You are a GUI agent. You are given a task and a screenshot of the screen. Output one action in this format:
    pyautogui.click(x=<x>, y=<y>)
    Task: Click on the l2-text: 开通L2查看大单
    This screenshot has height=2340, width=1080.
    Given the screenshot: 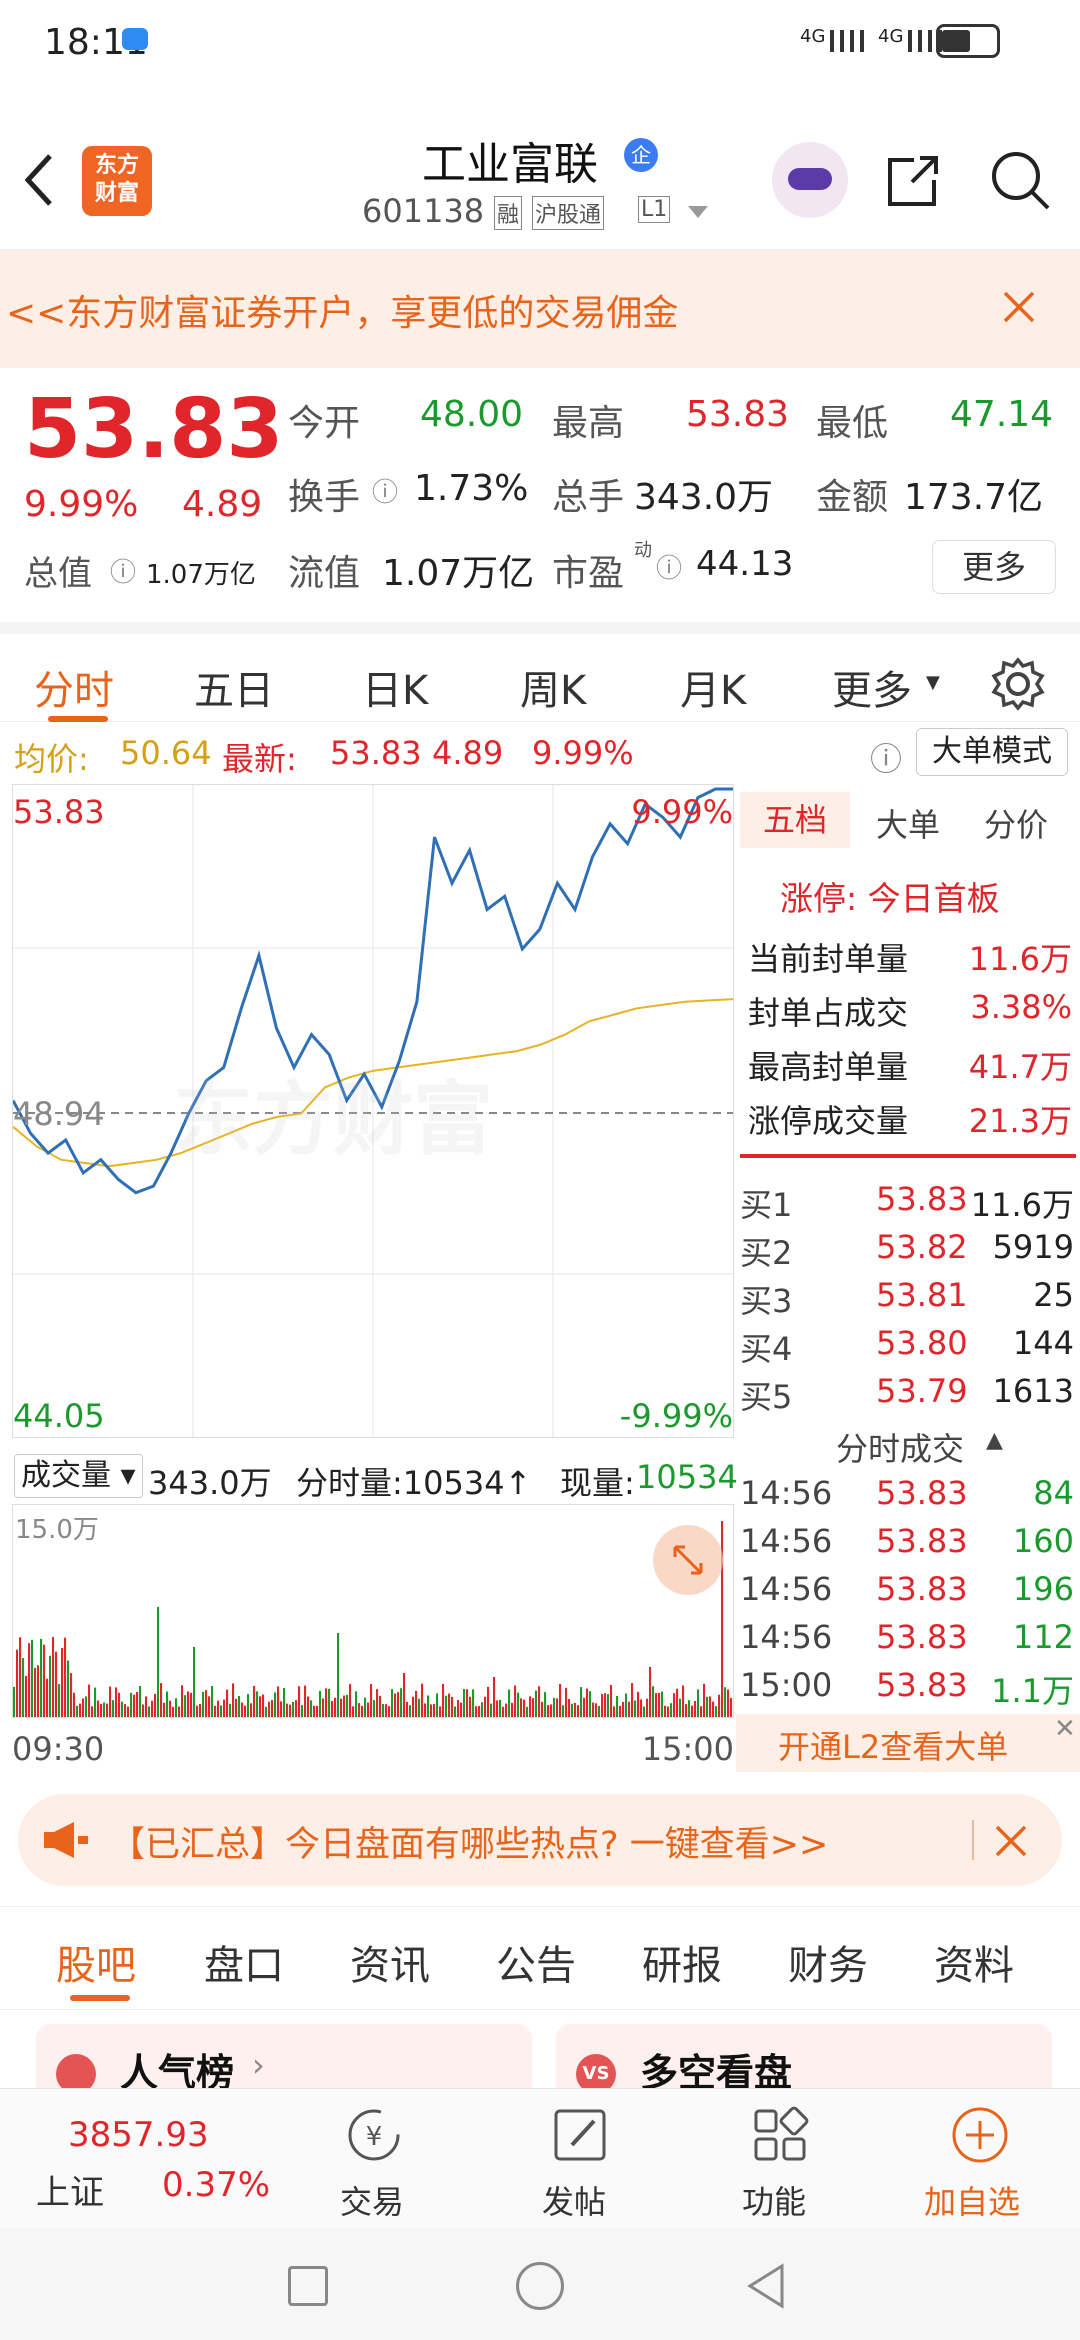 What is the action you would take?
    pyautogui.click(x=893, y=1745)
    